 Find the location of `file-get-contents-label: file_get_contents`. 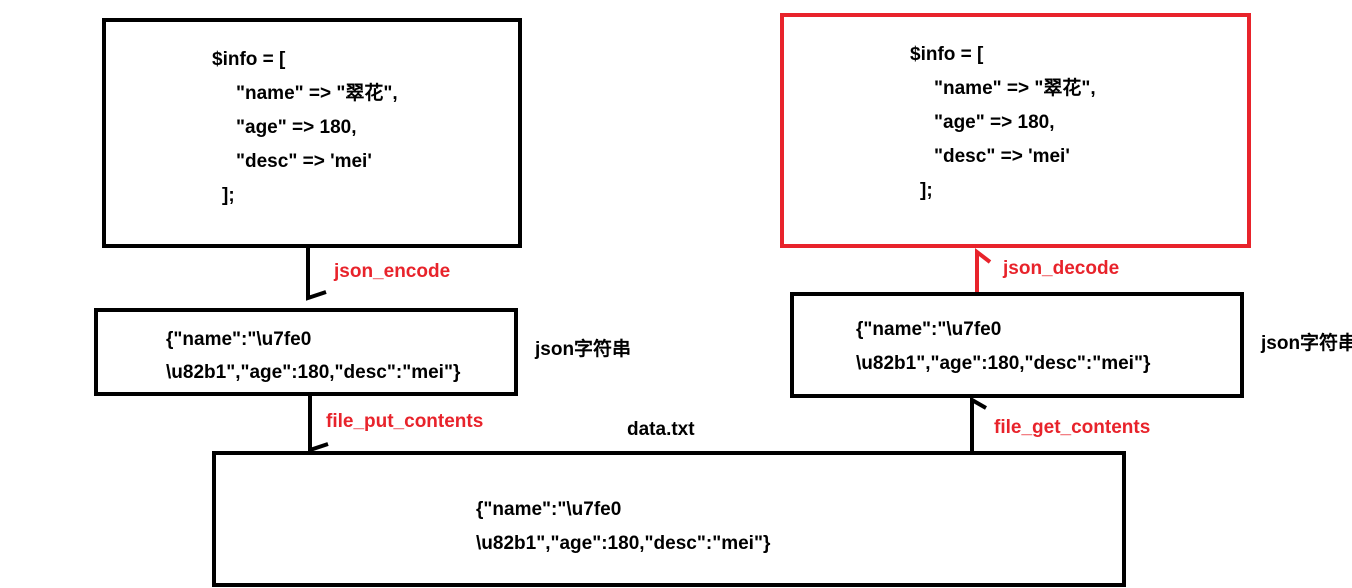

file-get-contents-label: file_get_contents is located at coordinates (1072, 427).